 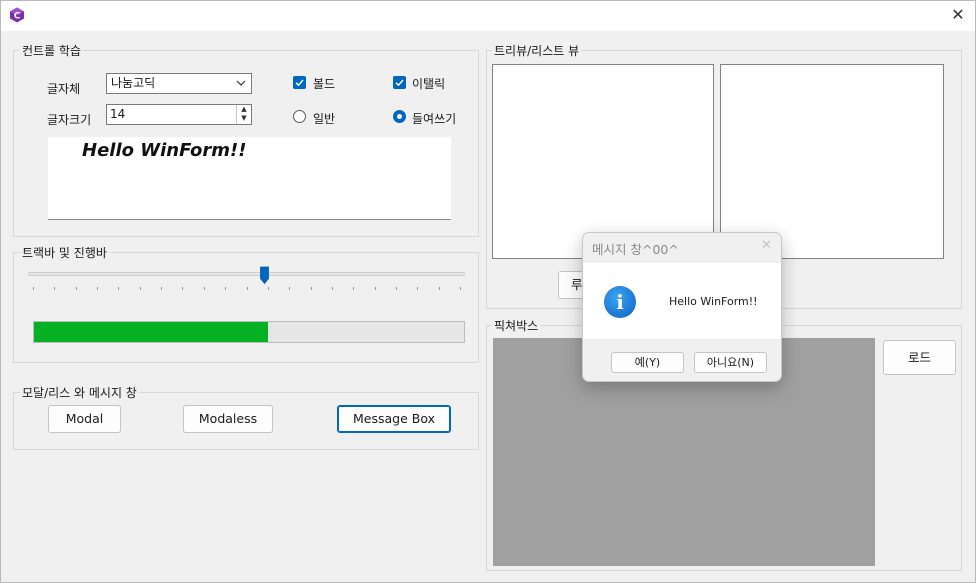 I want to click on messagebox-button: Message Box, so click(x=394, y=419).